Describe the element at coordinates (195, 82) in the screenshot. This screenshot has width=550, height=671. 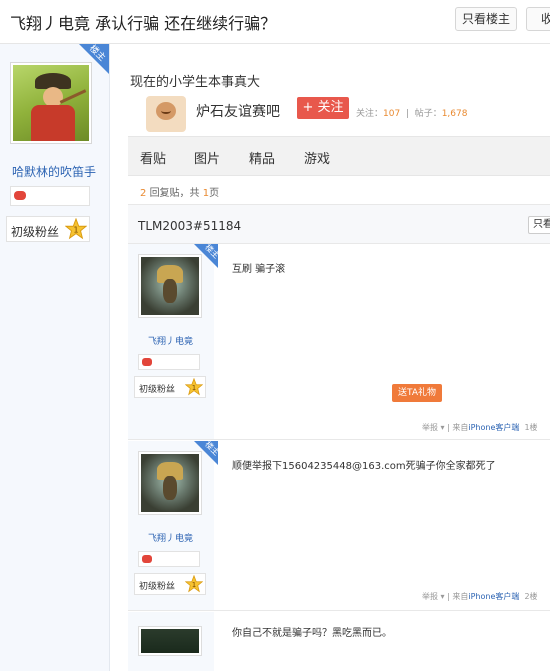
I see `post-content: 现在的小学生本事真大` at that location.